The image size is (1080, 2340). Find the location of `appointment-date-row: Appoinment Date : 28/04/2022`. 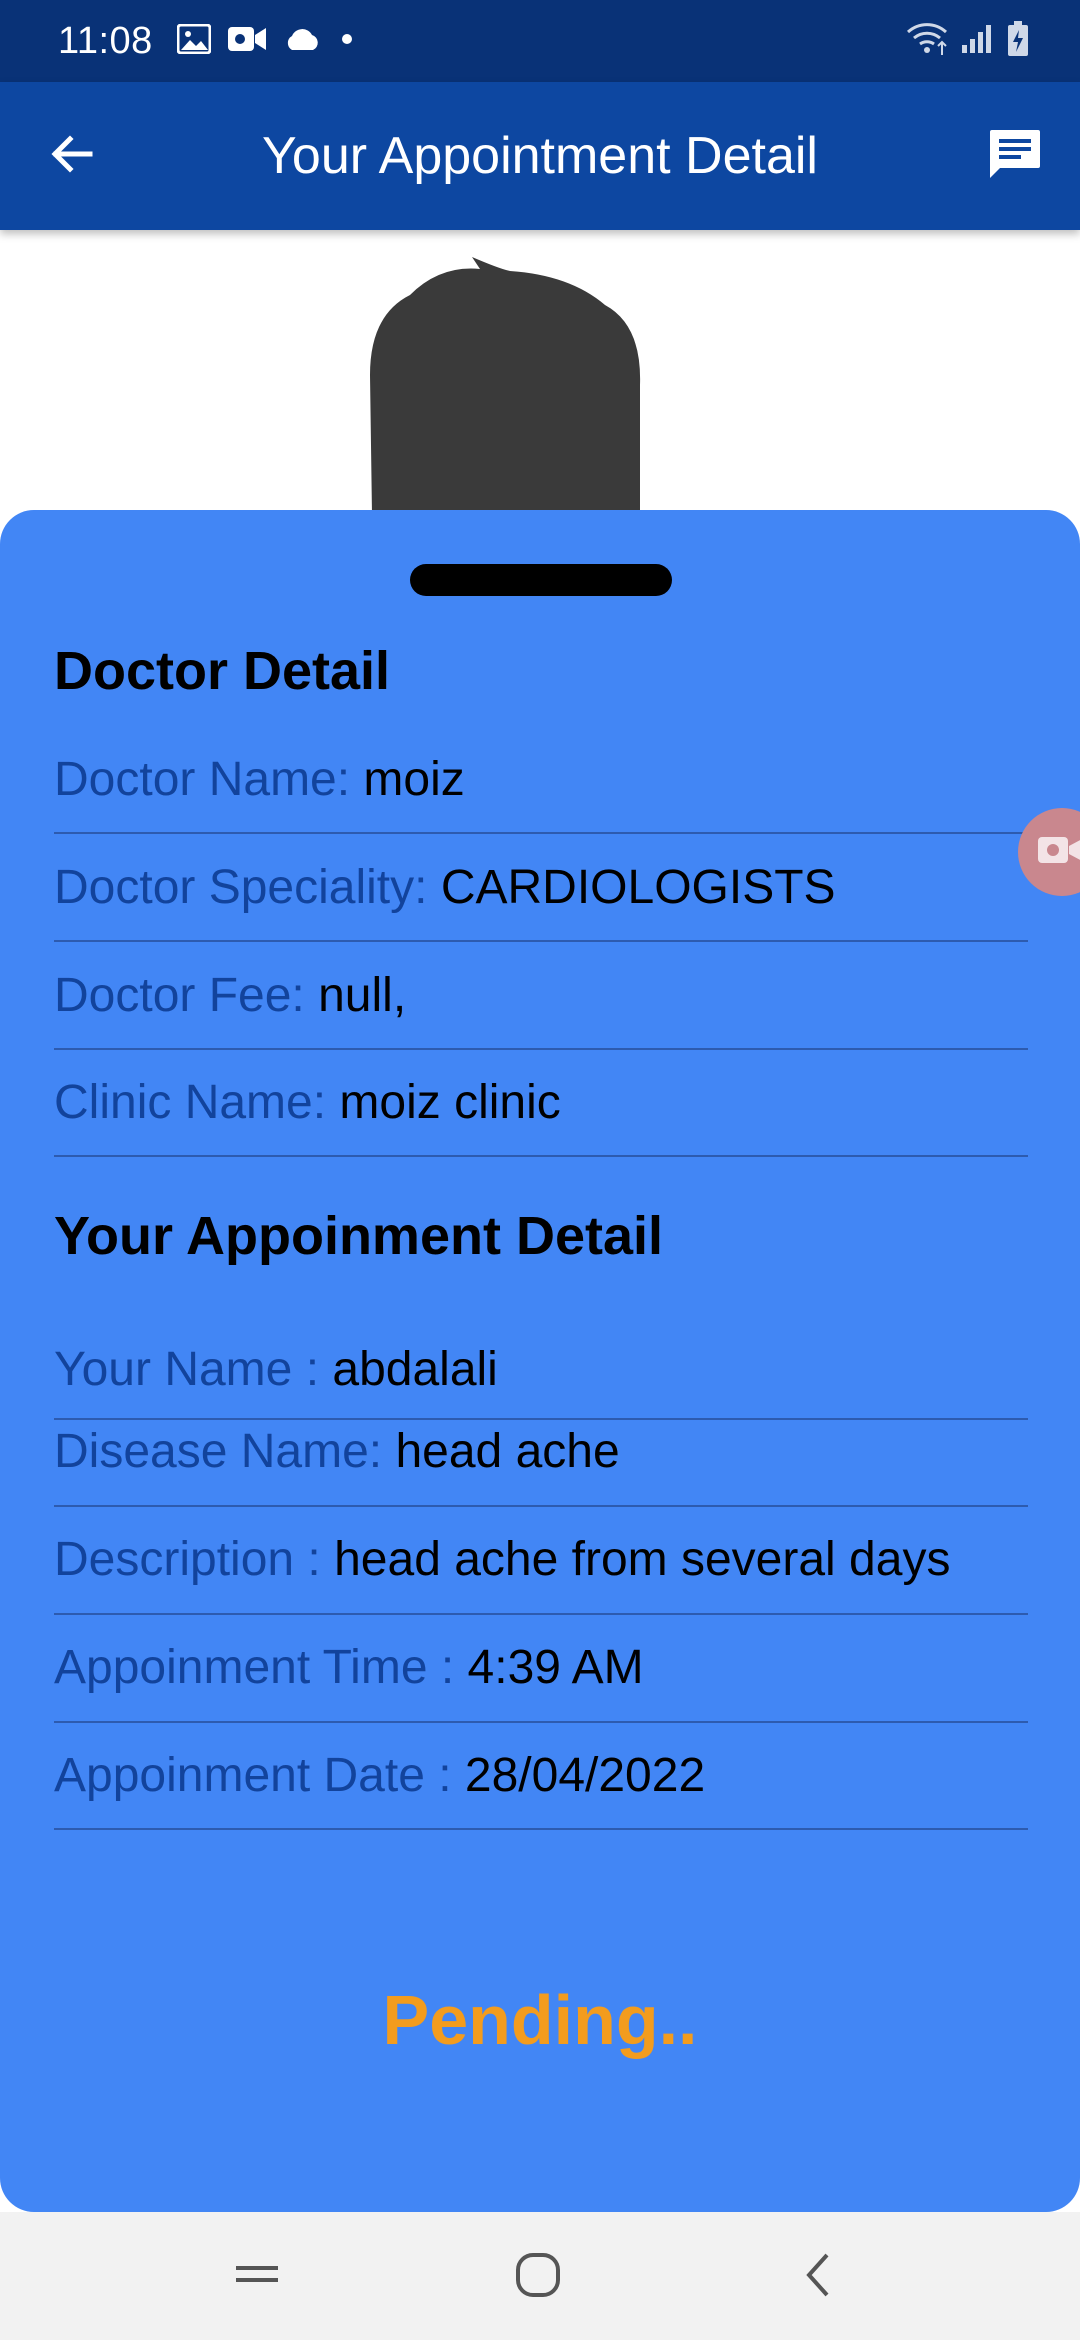

appointment-date-row: Appoinment Date : 28/04/2022 is located at coordinates (541, 1788).